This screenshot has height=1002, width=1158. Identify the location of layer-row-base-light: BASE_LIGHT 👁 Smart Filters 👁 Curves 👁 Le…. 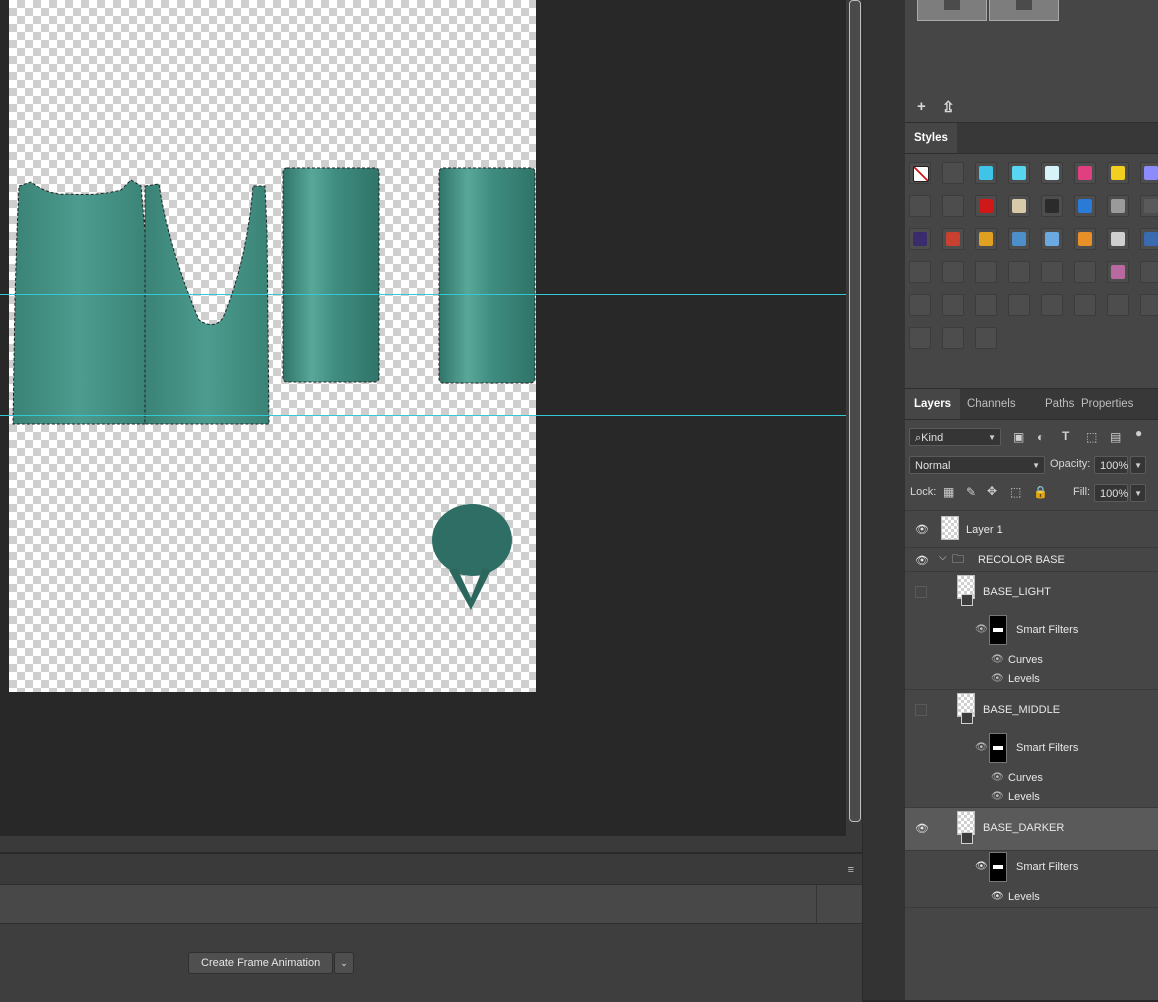
(1031, 631).